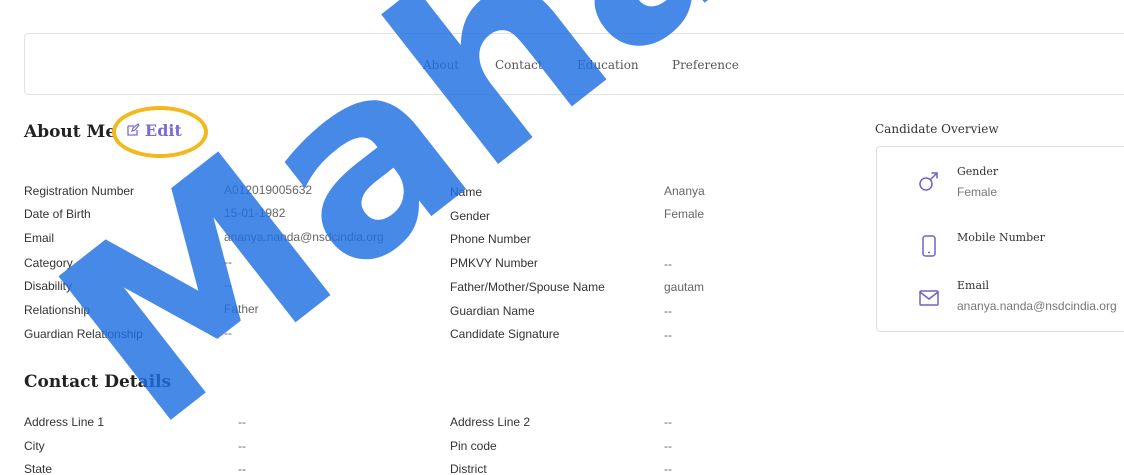  I want to click on name-label: Name, so click(466, 192).